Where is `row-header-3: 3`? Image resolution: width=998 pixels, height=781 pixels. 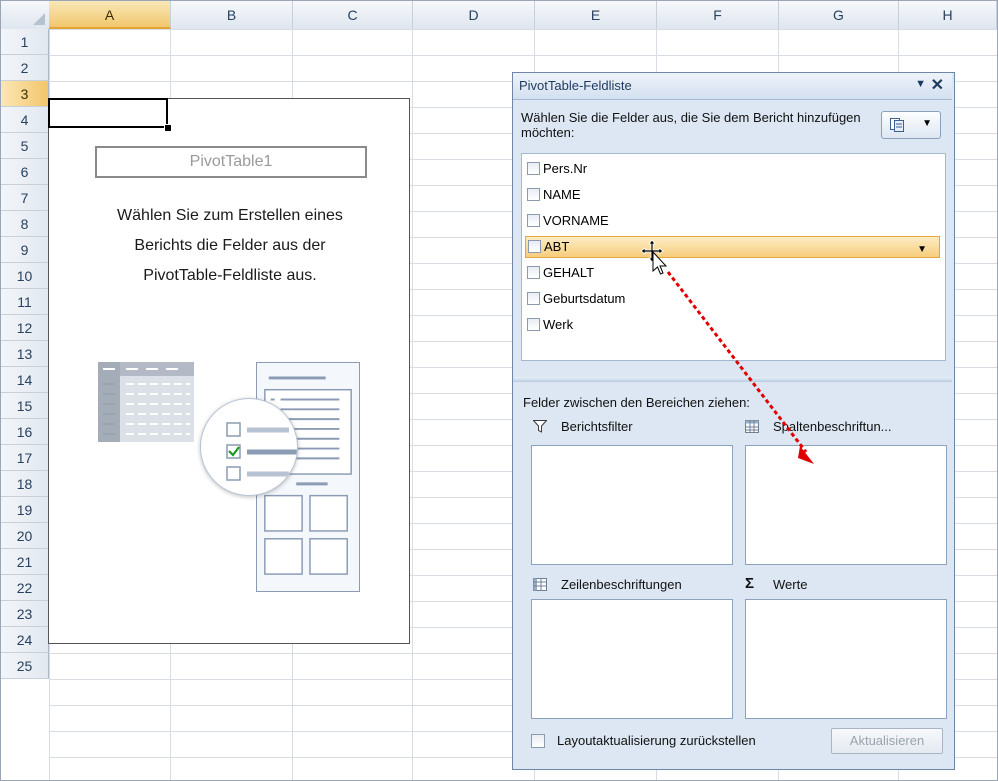
row-header-3: 3 is located at coordinates (25, 94).